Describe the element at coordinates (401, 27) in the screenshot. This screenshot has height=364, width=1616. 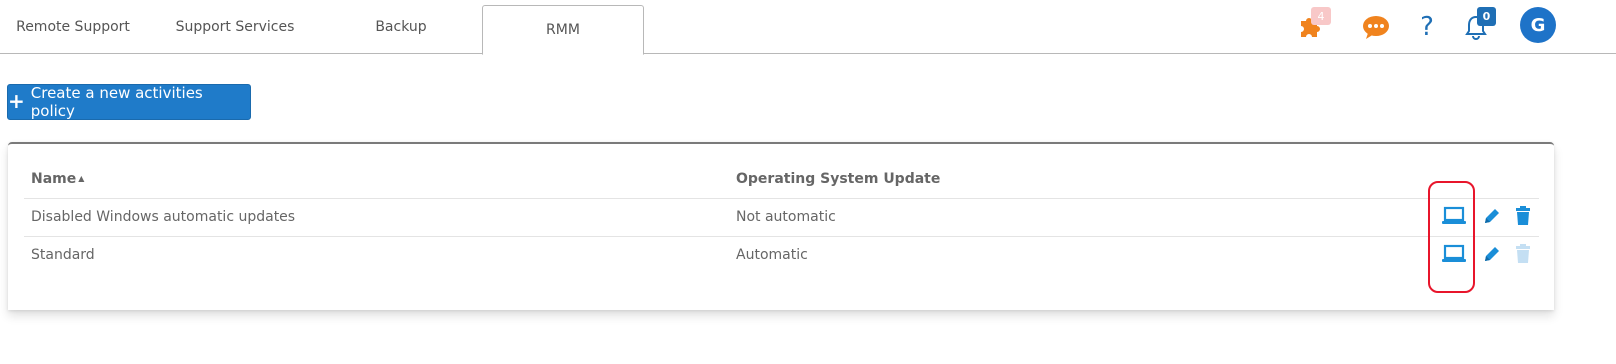
I see `tab-backup: Backup` at that location.